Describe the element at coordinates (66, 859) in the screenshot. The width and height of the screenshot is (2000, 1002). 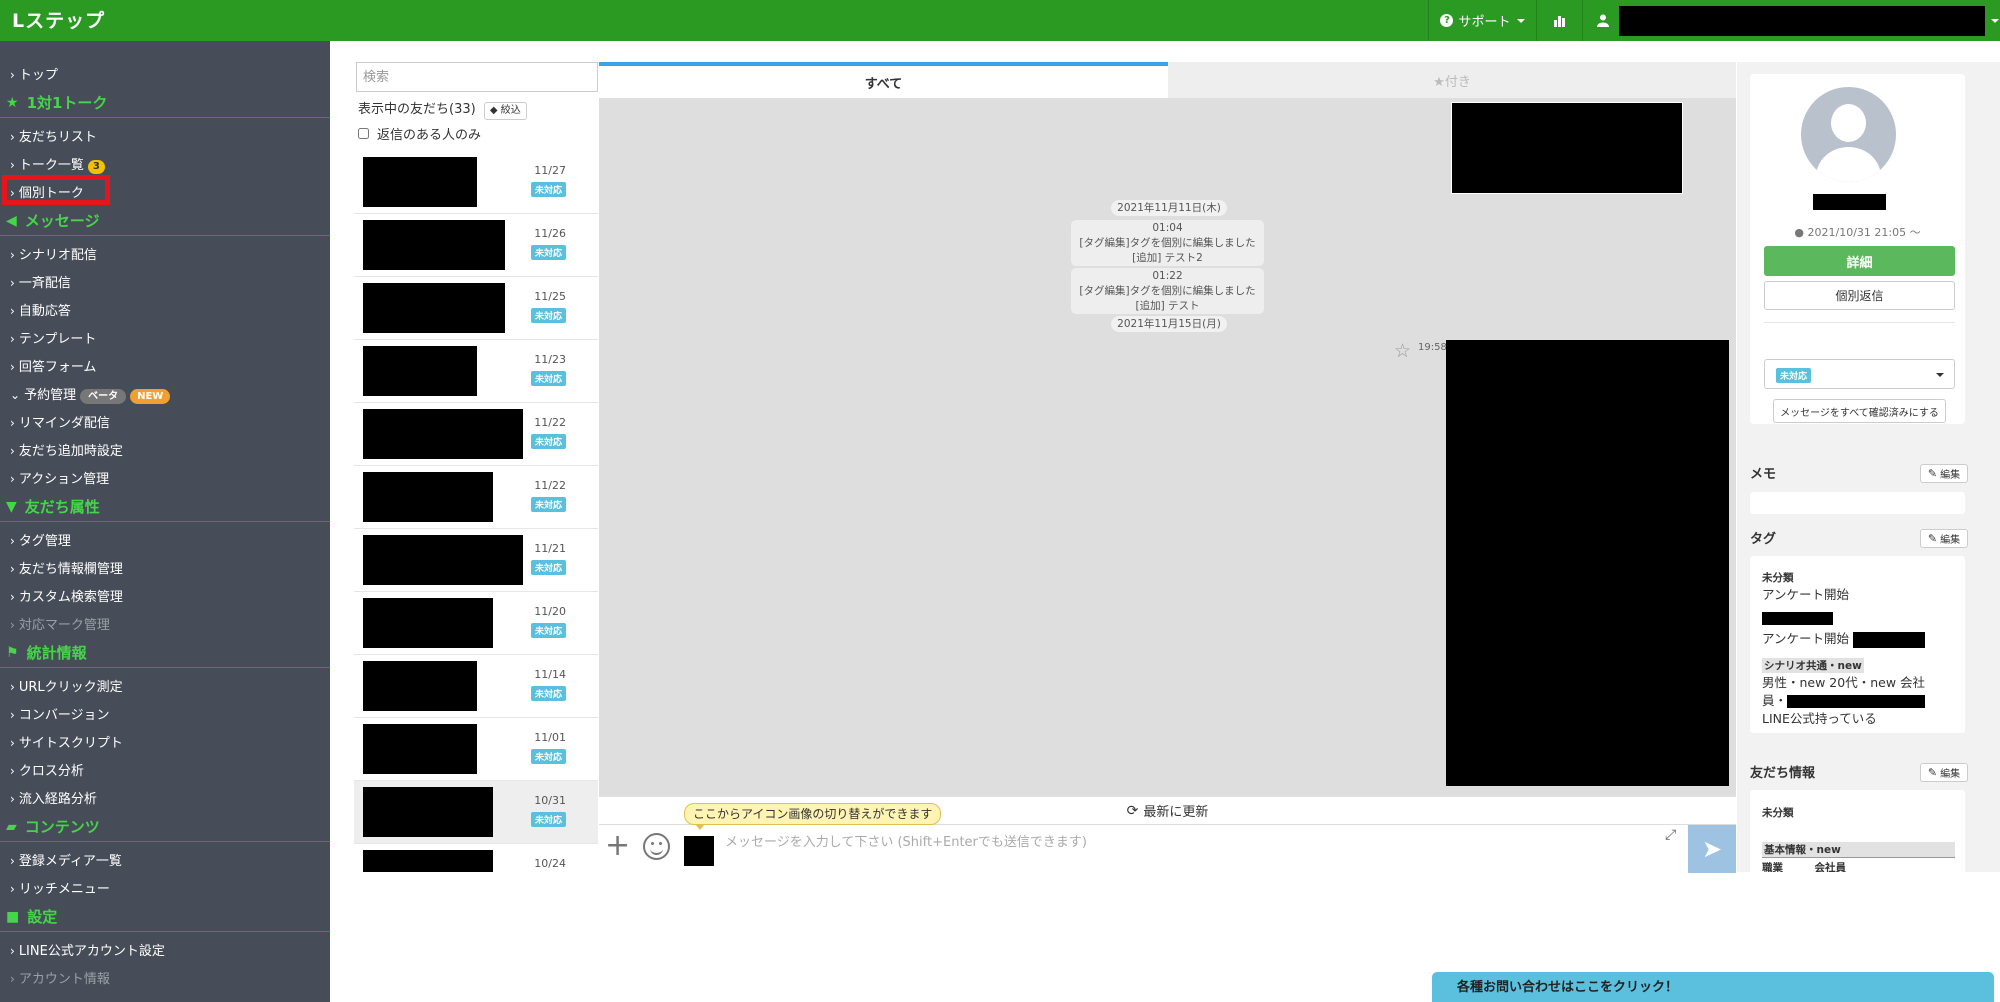
I see `sidebar-item-media: › 登録メディア一覧` at that location.